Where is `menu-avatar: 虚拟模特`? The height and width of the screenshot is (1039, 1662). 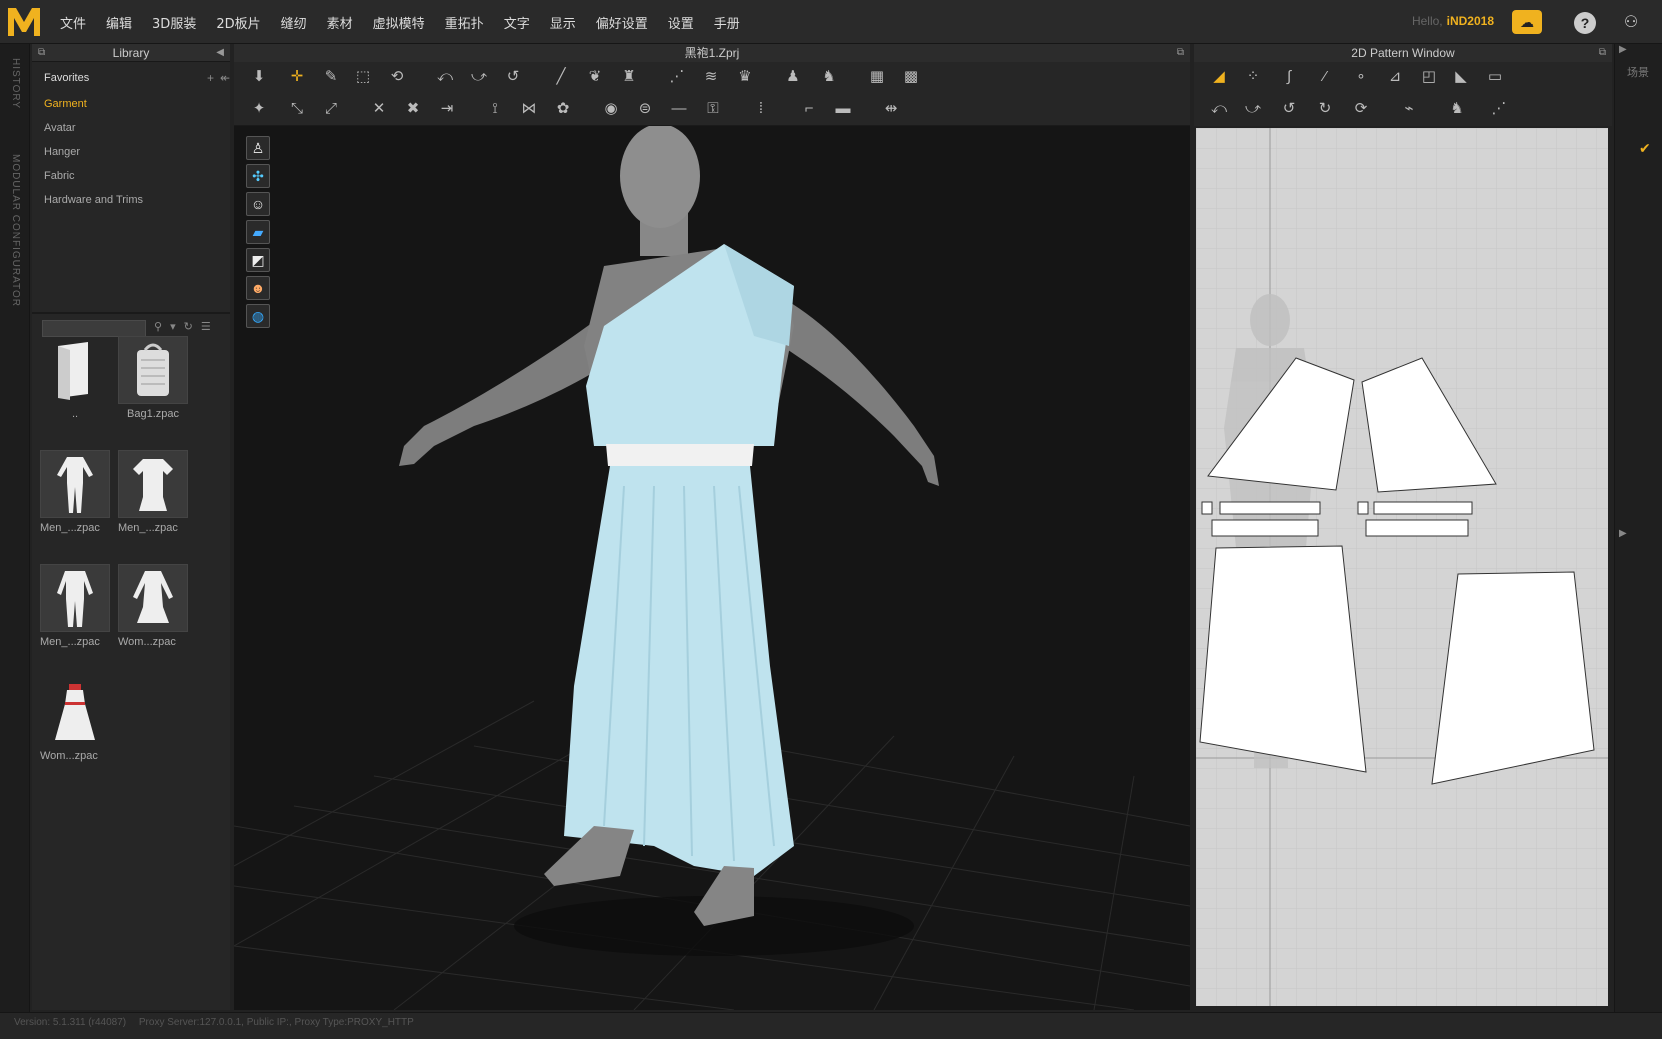
menu-avatar: 虚拟模特 is located at coordinates (399, 22).